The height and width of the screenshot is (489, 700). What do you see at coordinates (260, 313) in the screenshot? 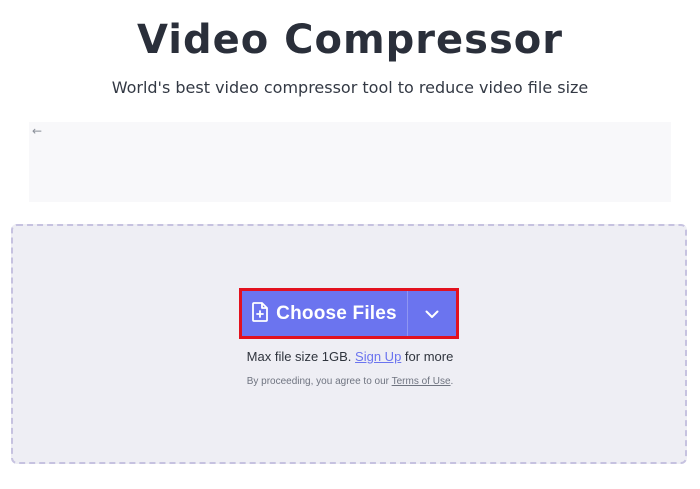
I see `file-plus-icon` at bounding box center [260, 313].